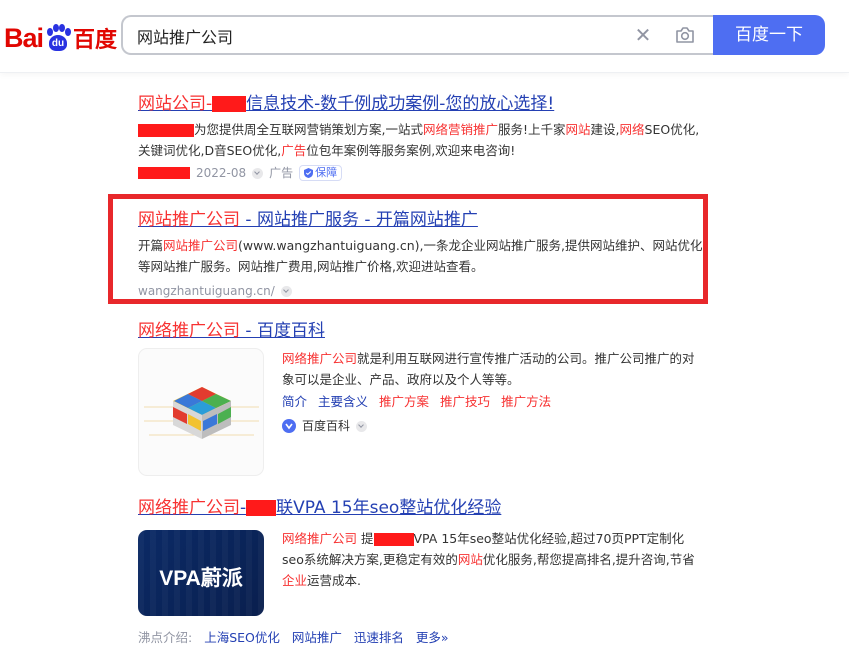 The height and width of the screenshot is (648, 849). I want to click on guarantee-badge: 保障, so click(321, 173).